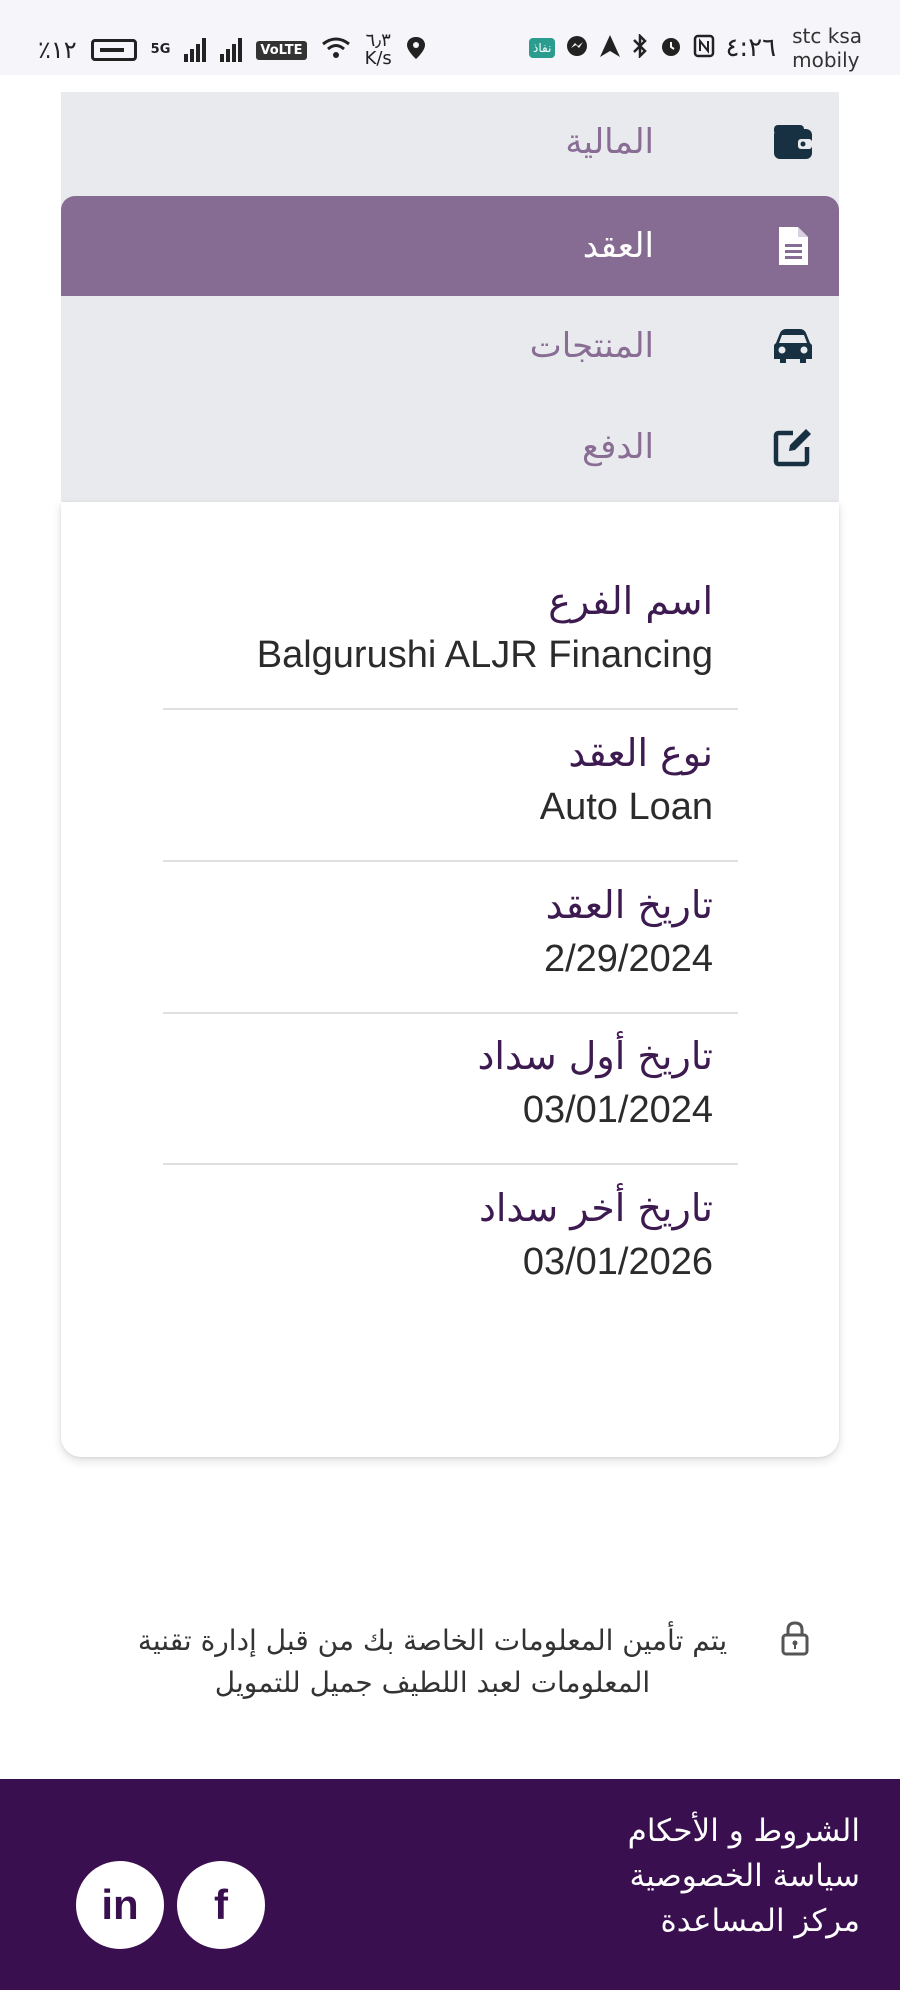  What do you see at coordinates (450, 447) in the screenshot?
I see `menu-item-payment: الدفع` at bounding box center [450, 447].